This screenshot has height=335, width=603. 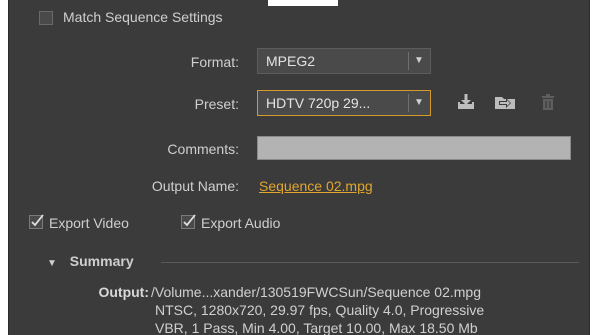 I want to click on summary-heading: Summary, so click(x=101, y=261).